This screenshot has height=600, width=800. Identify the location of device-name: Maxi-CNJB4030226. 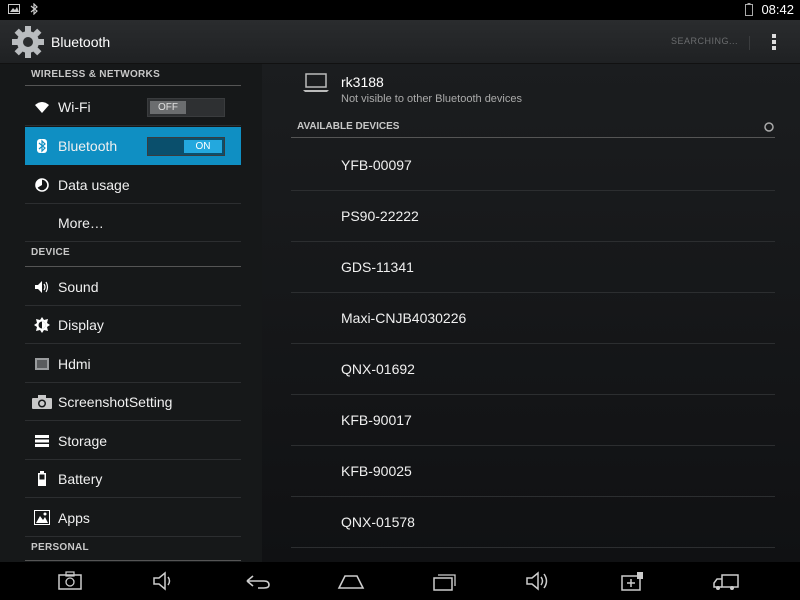
(404, 318).